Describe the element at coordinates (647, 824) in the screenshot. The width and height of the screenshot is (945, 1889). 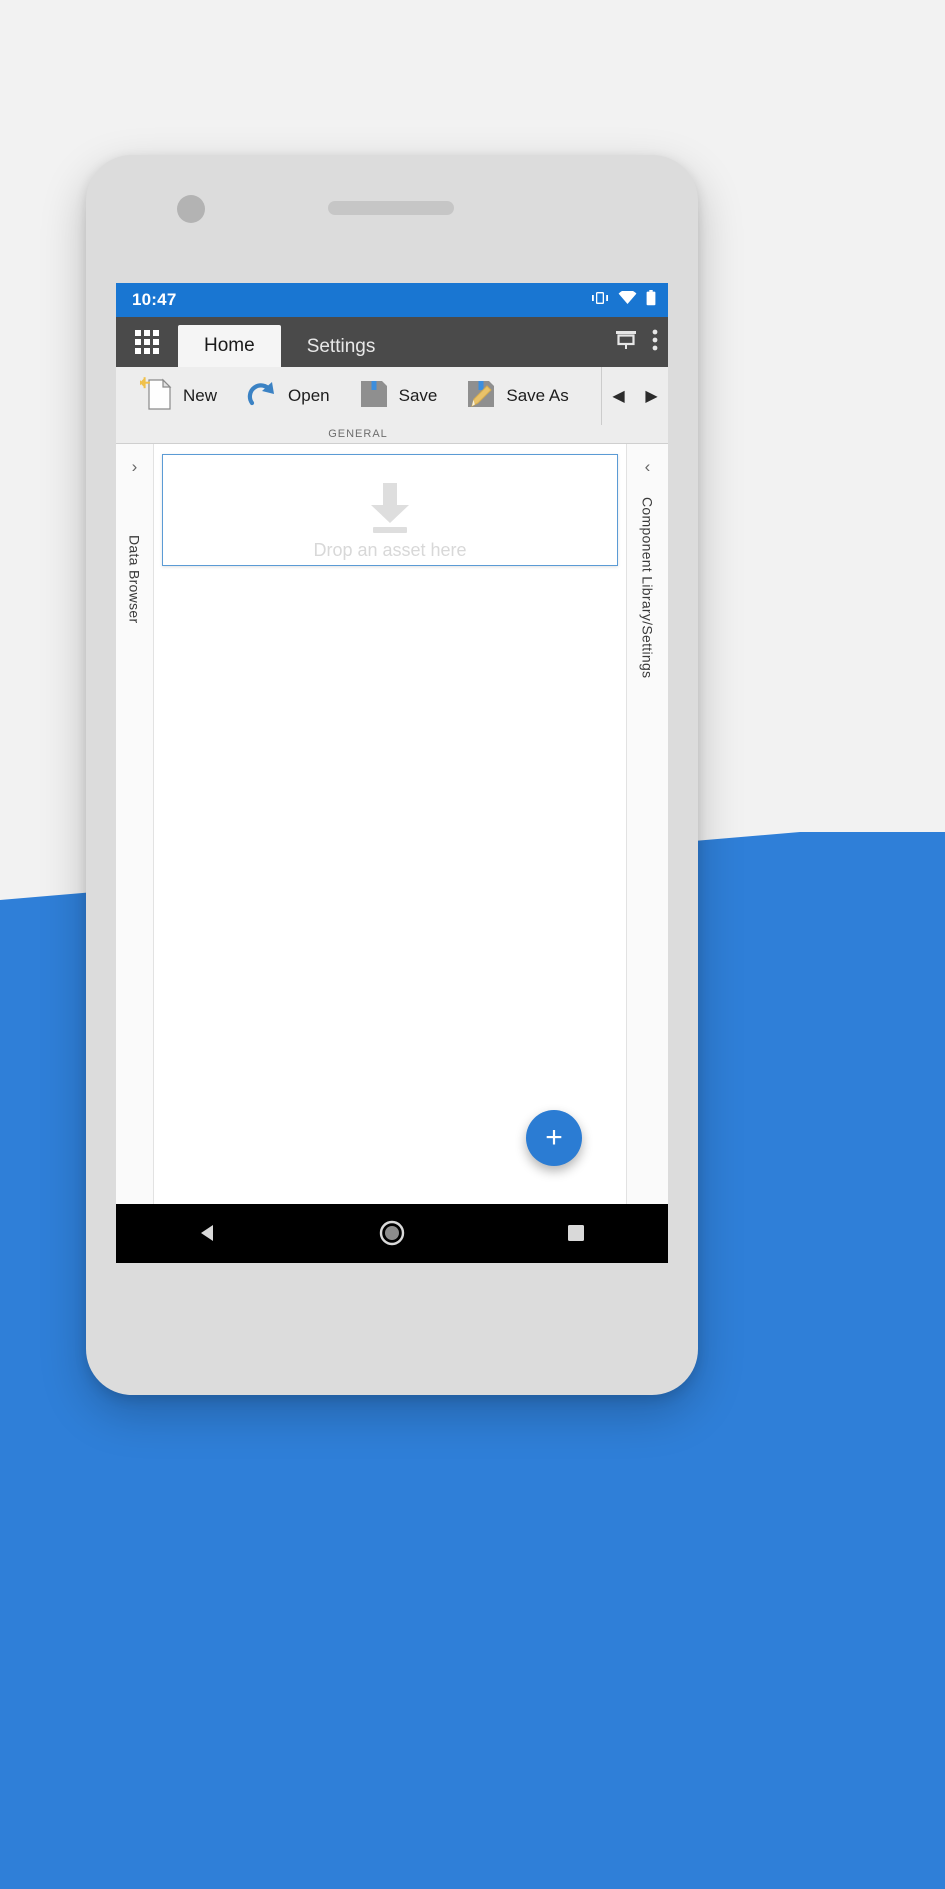
I see `component-library-rail: ‹ Component Library/Settings` at that location.